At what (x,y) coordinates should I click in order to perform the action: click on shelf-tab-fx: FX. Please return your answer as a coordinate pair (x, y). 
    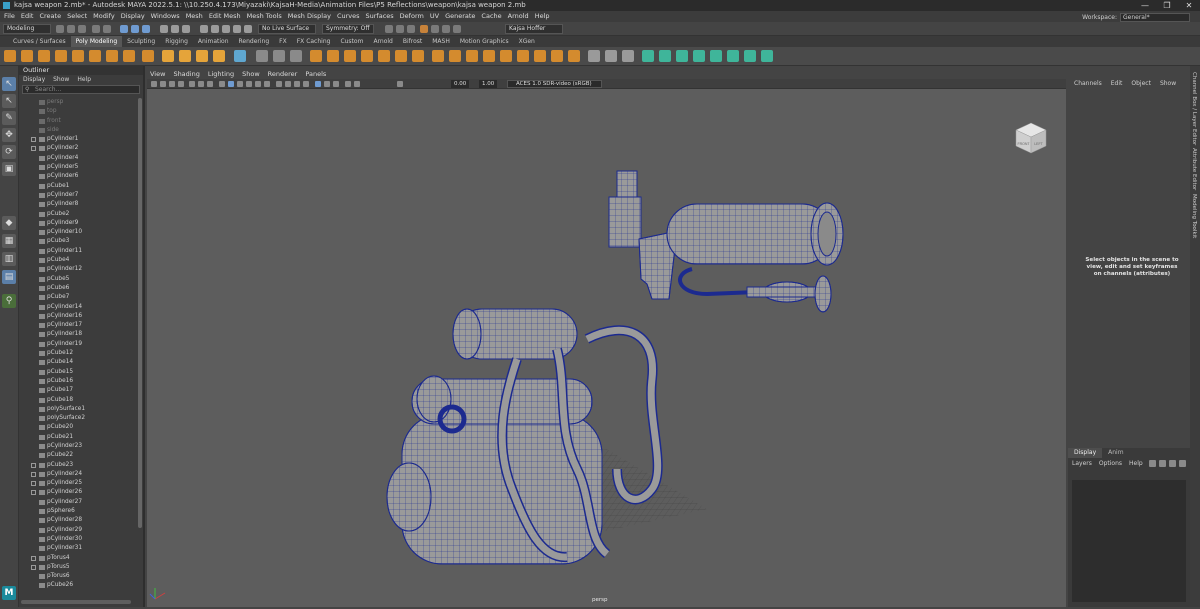
    Looking at the image, I should click on (283, 41).